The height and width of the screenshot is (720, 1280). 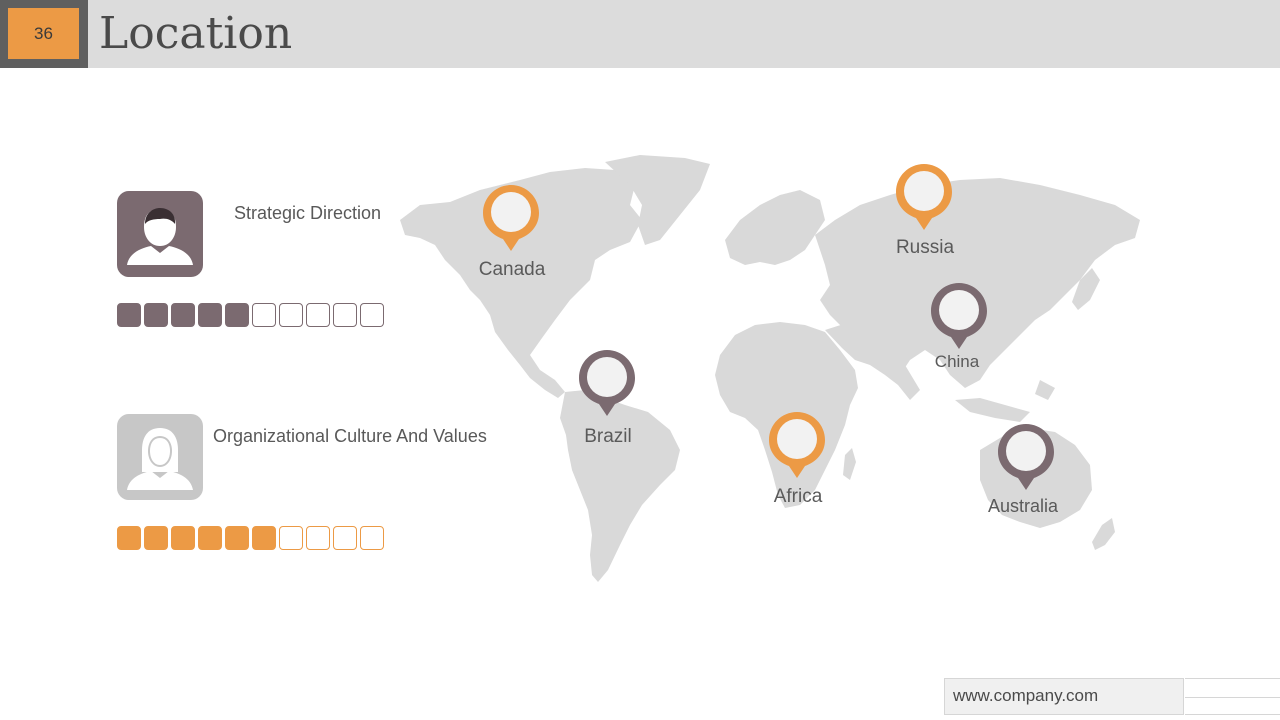 I want to click on slide-number-frame: 36, so click(x=44, y=34).